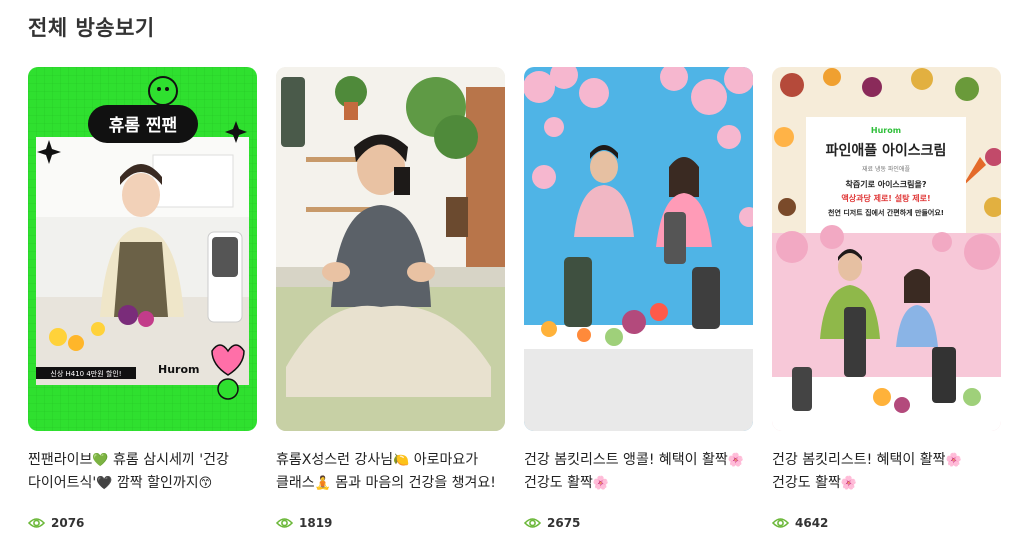  Describe the element at coordinates (885, 184) in the screenshot. I see `thumbnail-line-1: 착즙기로 아이스크림을?` at that location.